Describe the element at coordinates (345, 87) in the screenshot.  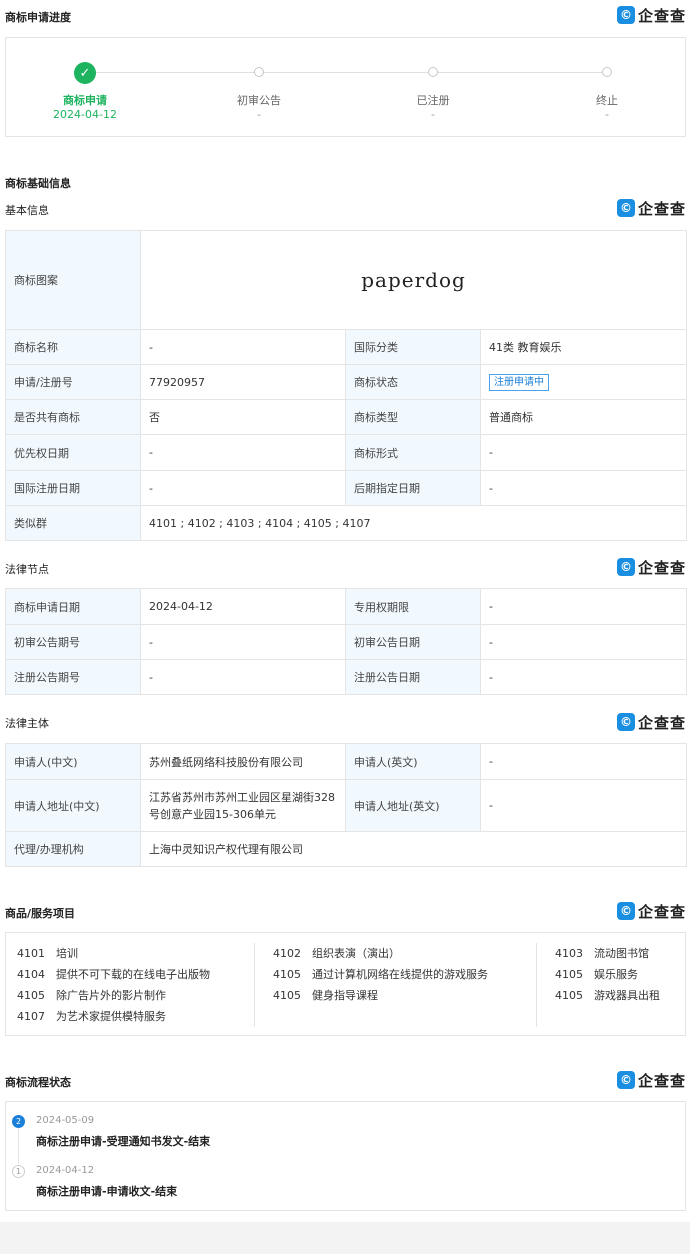
I see `progress-panel: ✓ 商标申请 2024-04-12 初审公告 - 已注册 - 终止 -` at that location.